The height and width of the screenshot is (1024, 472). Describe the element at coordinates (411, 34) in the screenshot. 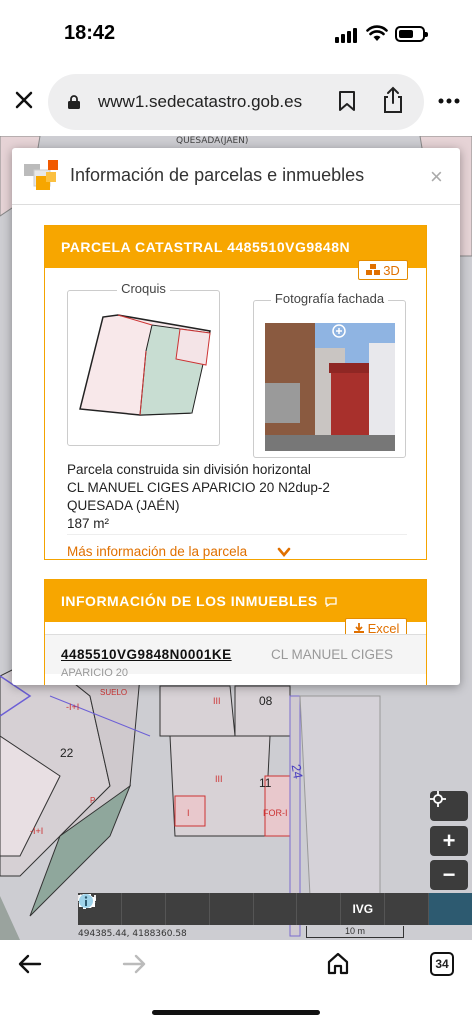

I see `battery-icon` at that location.